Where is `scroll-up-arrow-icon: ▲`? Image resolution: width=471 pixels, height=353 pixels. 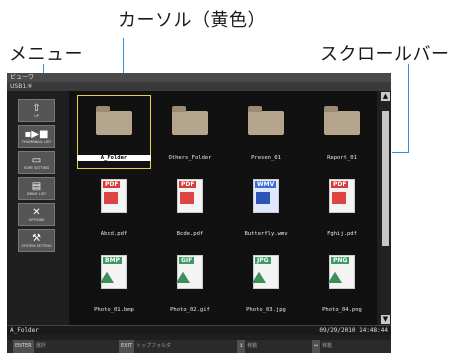 scroll-up-arrow-icon: ▲ is located at coordinates (385, 96).